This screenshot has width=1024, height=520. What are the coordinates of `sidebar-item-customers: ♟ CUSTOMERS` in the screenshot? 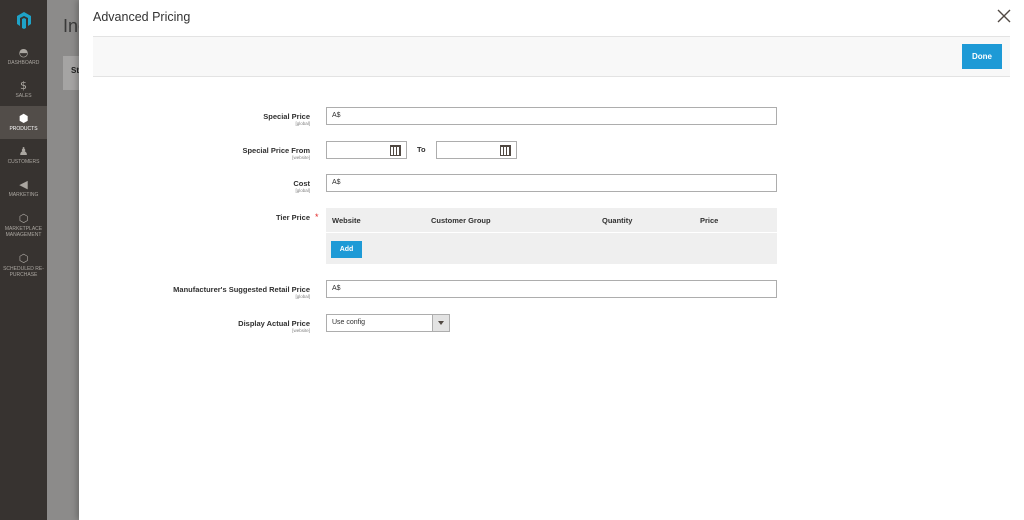 It's located at (23, 155).